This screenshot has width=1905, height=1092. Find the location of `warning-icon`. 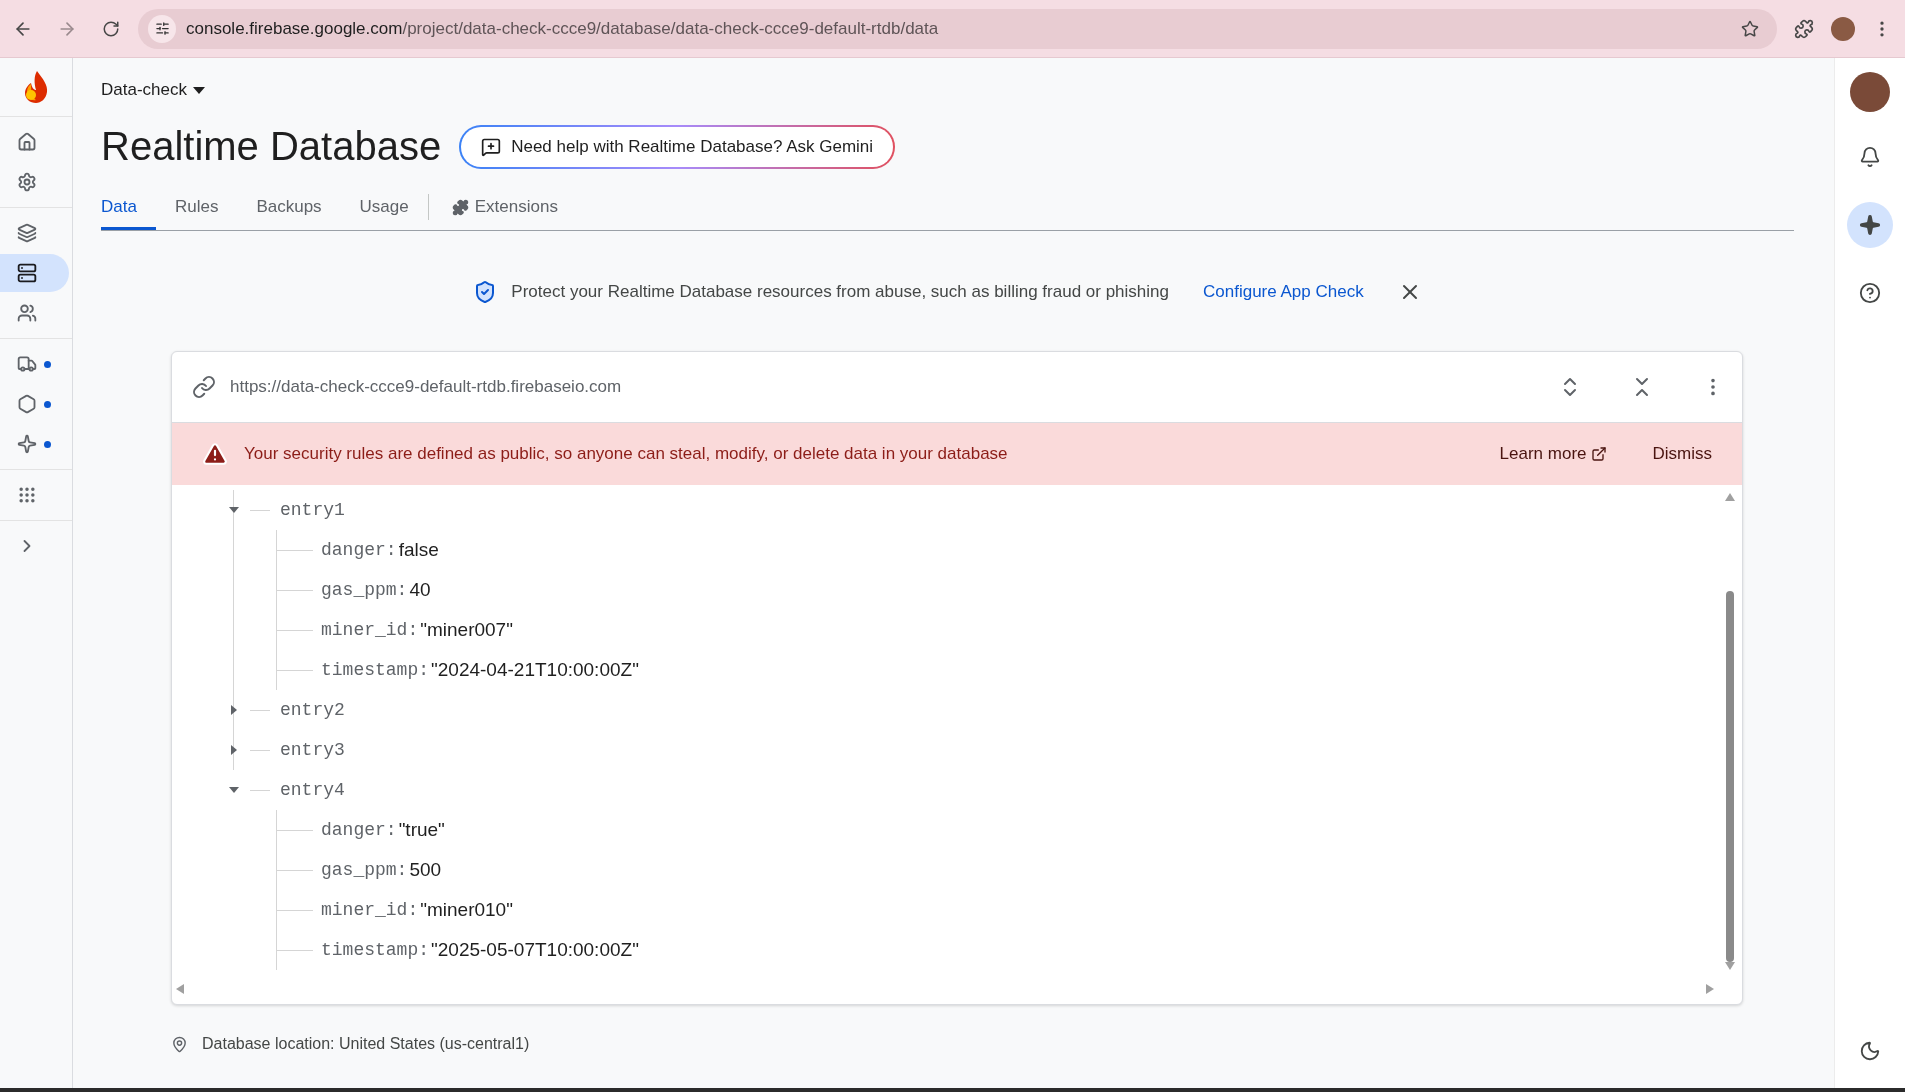

warning-icon is located at coordinates (215, 454).